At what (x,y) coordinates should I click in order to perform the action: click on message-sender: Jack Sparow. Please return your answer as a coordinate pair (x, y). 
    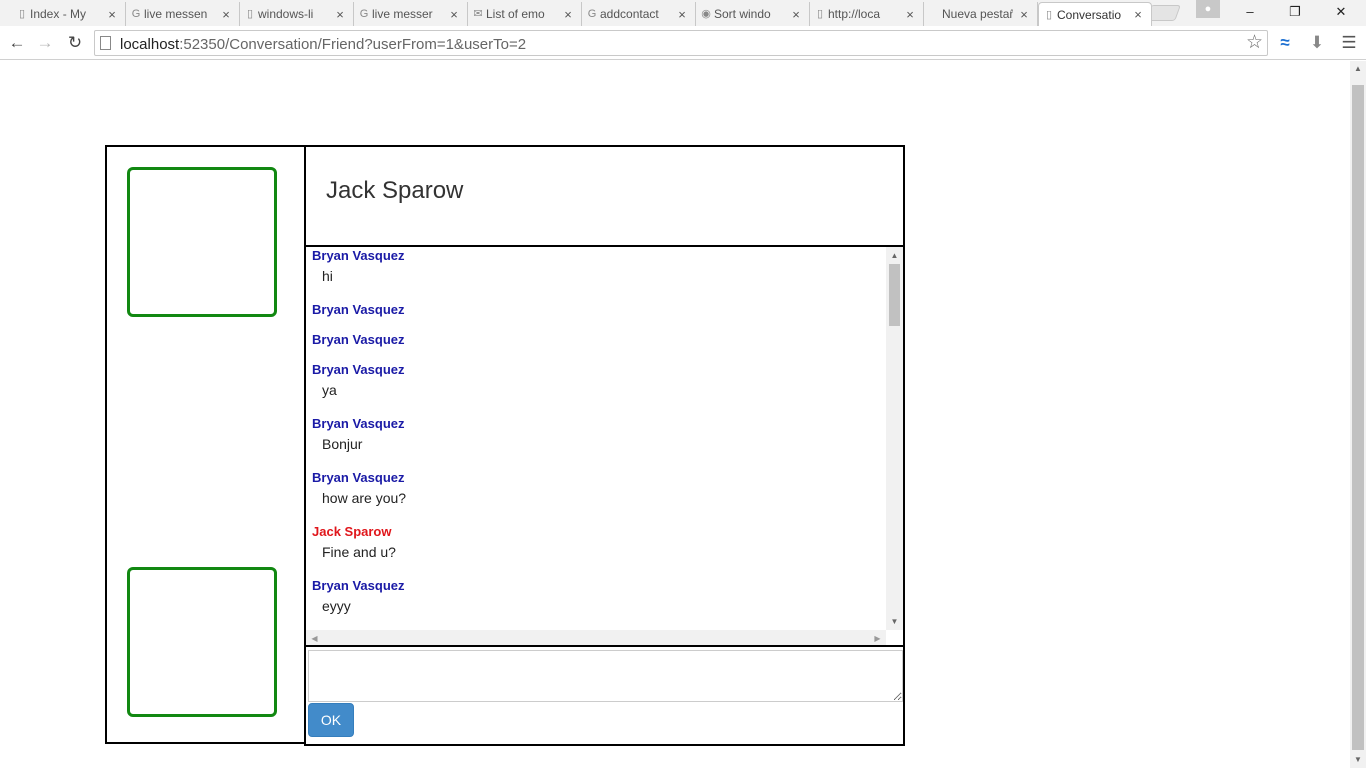
    Looking at the image, I should click on (352, 531).